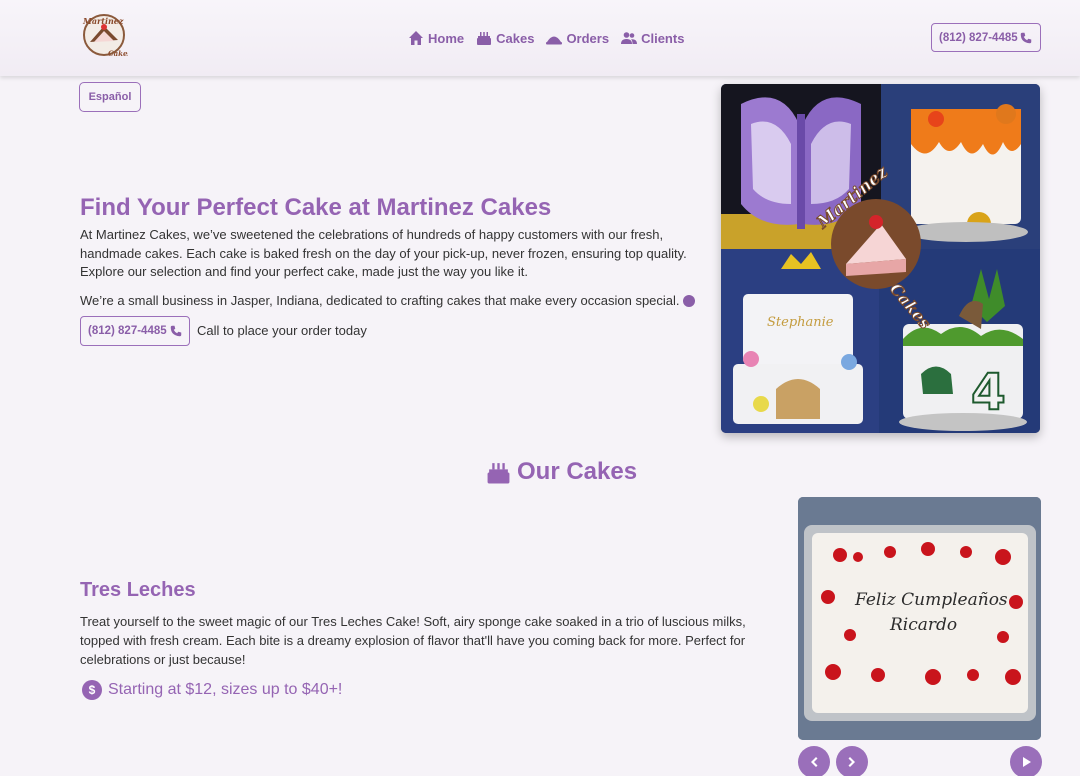  What do you see at coordinates (110, 97) in the screenshot?
I see `language-toggle-button: Español` at bounding box center [110, 97].